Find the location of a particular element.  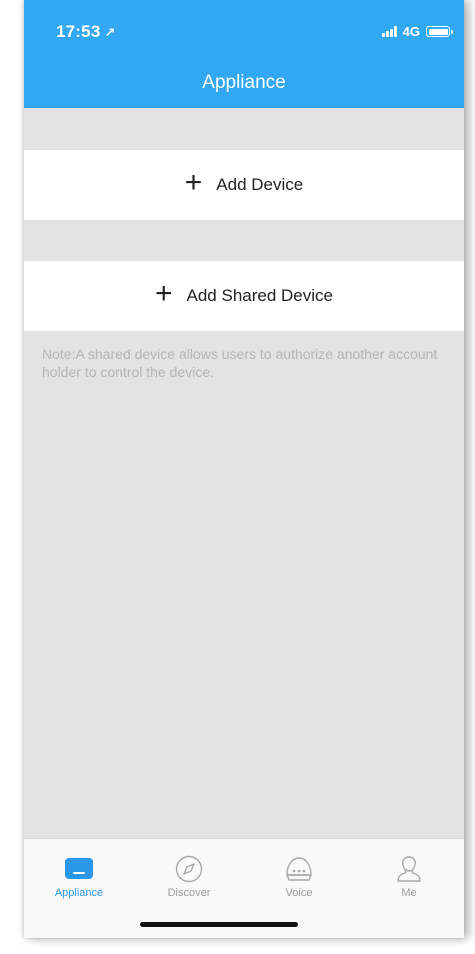

tab-appliance: Appliance is located at coordinates (79, 870).